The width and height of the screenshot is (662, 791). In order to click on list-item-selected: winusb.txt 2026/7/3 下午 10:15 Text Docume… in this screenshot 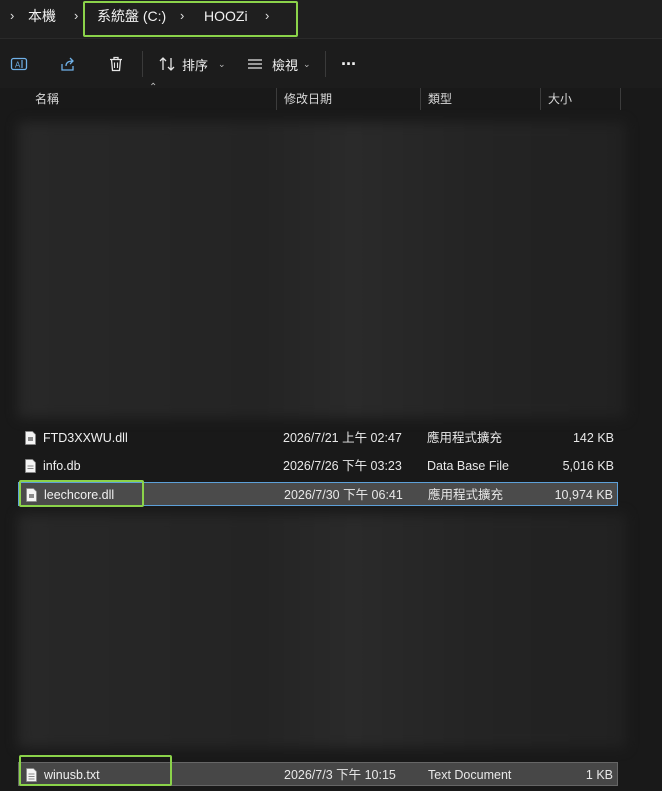, I will do `click(318, 774)`.